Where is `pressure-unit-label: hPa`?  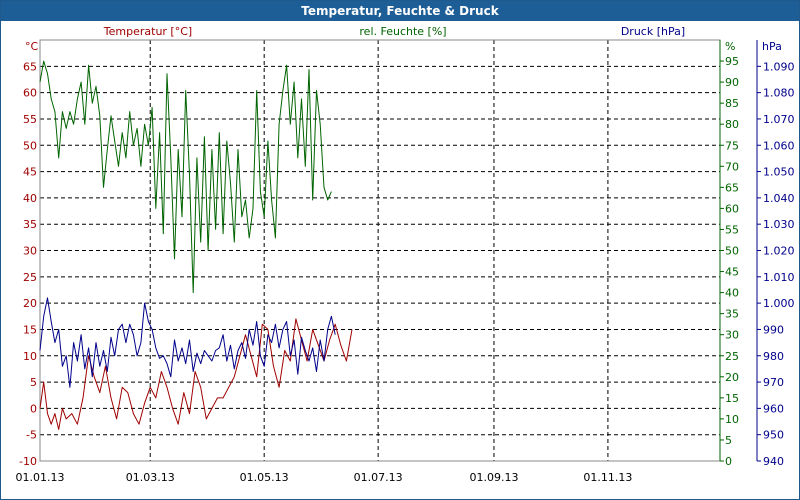
pressure-unit-label: hPa is located at coordinates (772, 46).